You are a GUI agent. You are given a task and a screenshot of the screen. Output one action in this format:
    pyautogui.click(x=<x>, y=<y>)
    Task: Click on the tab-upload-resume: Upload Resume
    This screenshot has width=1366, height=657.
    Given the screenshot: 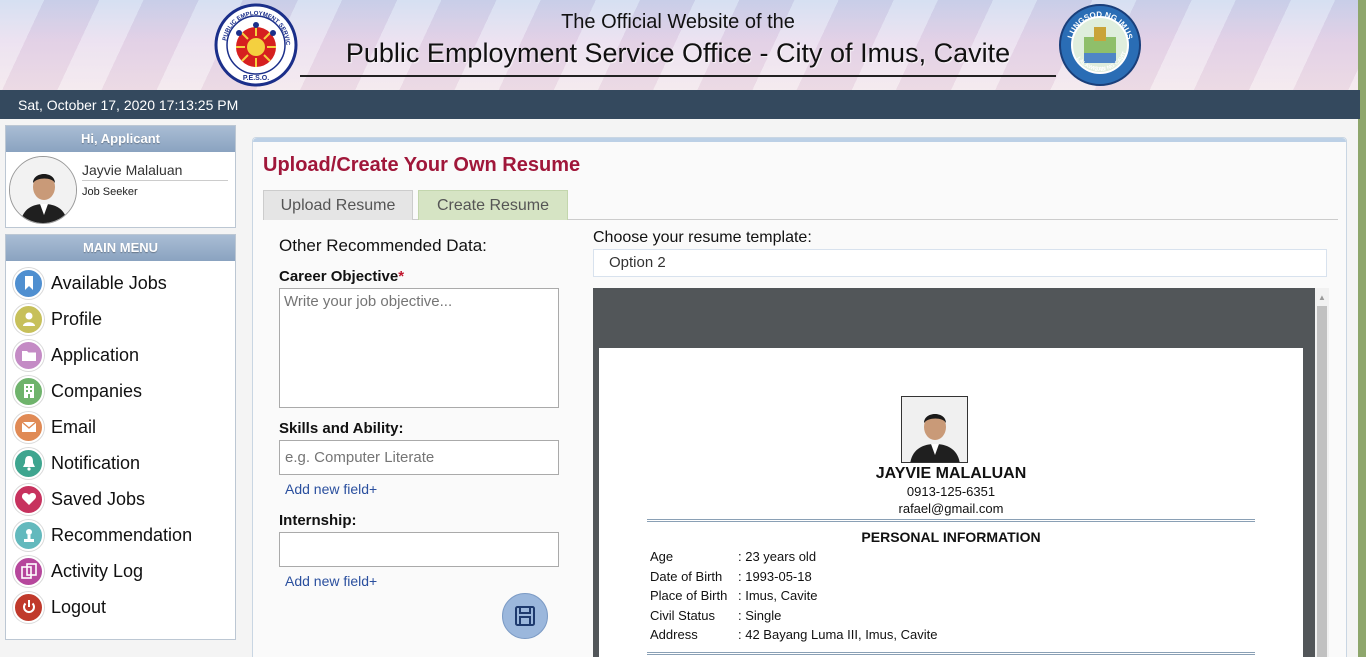 What is the action you would take?
    pyautogui.click(x=338, y=205)
    